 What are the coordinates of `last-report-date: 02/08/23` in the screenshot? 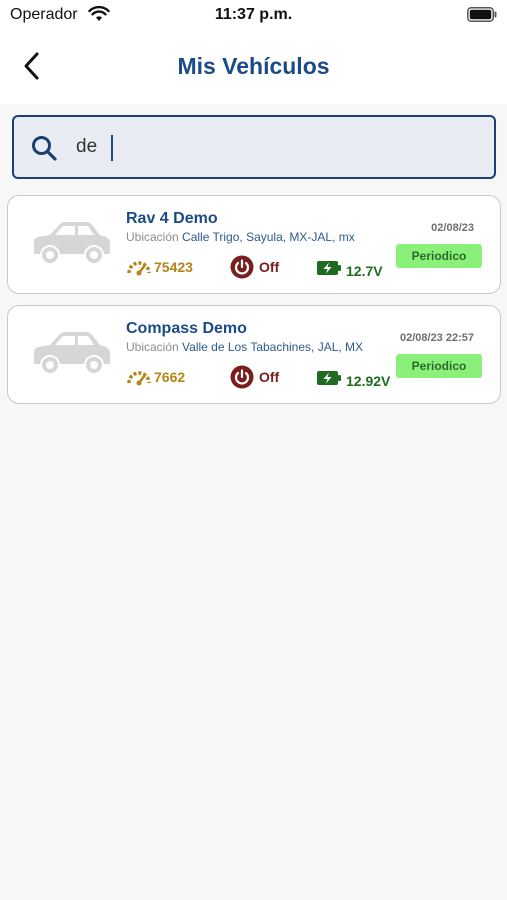 It's located at (452, 228).